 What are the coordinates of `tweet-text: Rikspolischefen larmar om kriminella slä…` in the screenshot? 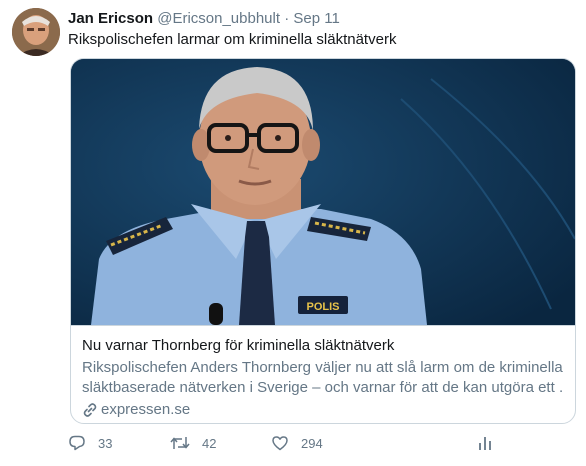 It's located at (232, 39).